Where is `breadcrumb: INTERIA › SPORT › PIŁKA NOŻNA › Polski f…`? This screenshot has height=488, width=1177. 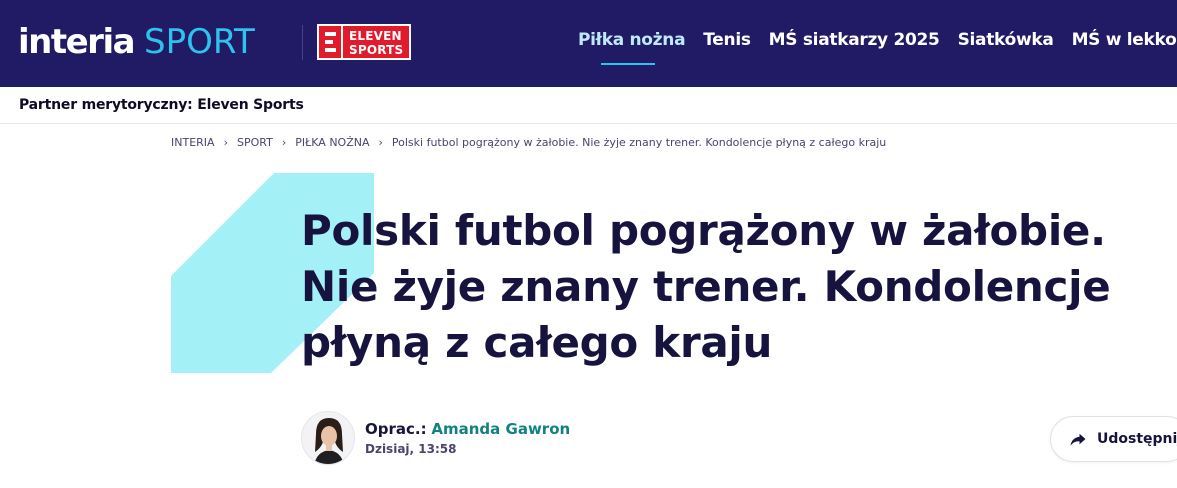
breadcrumb: INTERIA › SPORT › PIŁKA NOŻNA › Polski f… is located at coordinates (528, 142).